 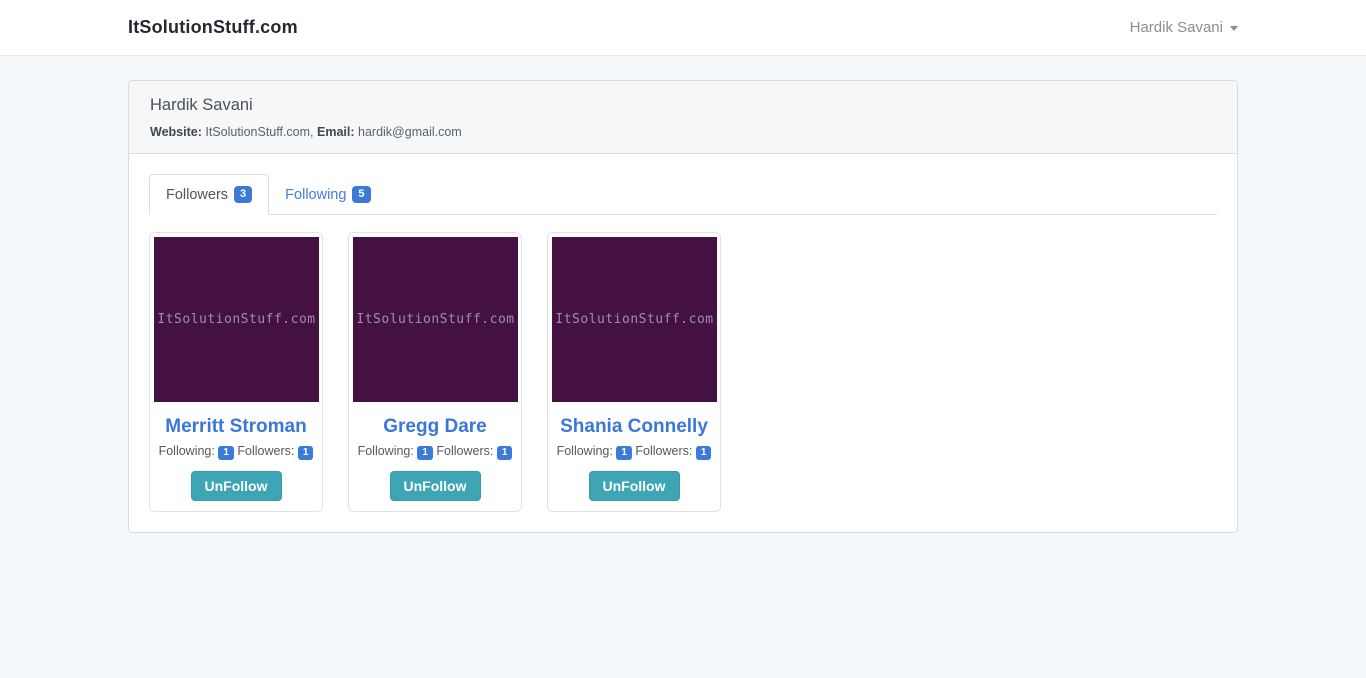 What do you see at coordinates (1176, 27) in the screenshot?
I see `user-dropdown-label: Hardik Savani` at bounding box center [1176, 27].